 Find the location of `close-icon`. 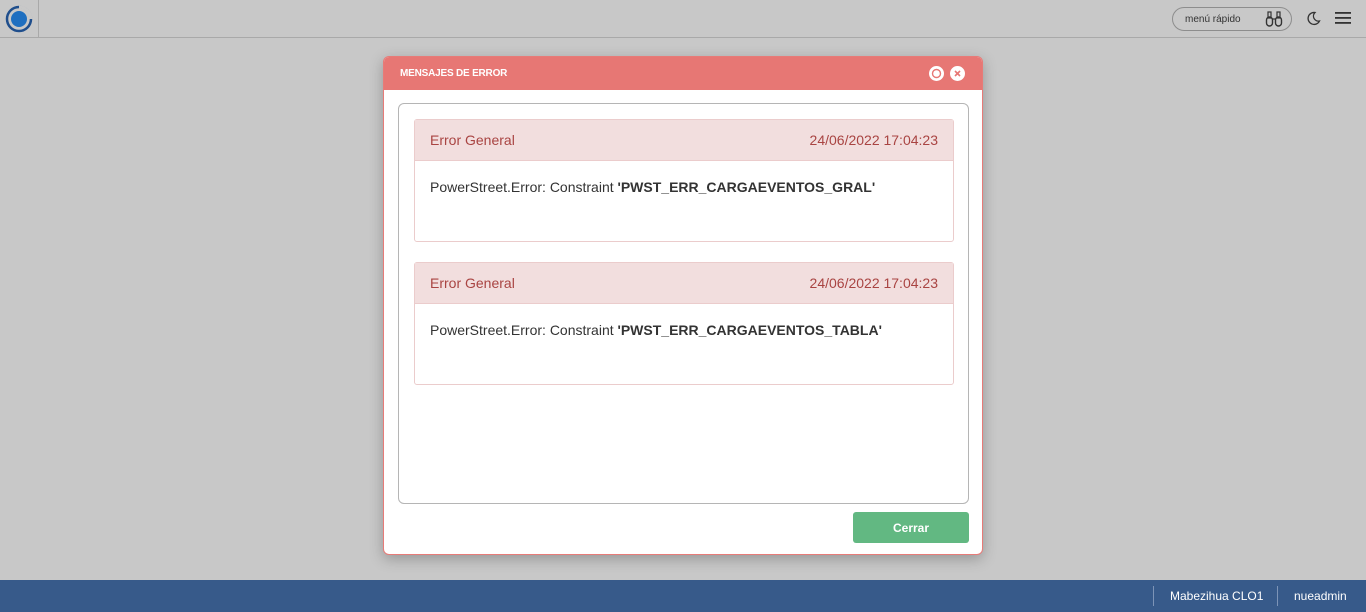

close-icon is located at coordinates (957, 73).